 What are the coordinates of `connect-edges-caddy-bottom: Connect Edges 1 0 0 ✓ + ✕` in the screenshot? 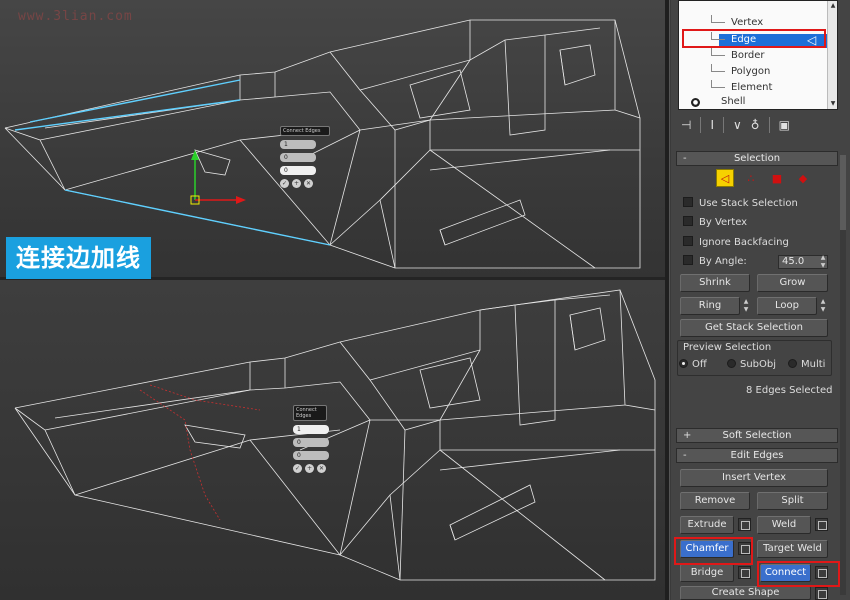 It's located at (311, 439).